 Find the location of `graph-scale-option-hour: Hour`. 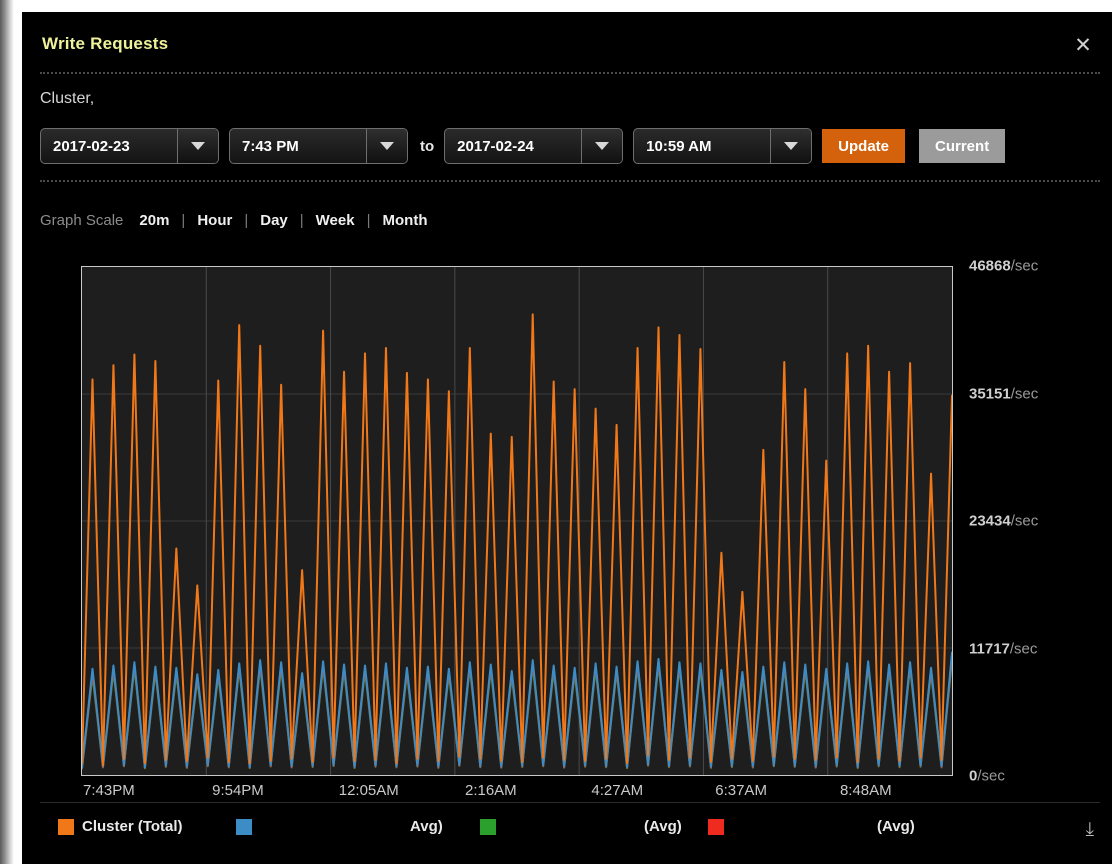

graph-scale-option-hour: Hour is located at coordinates (214, 220).